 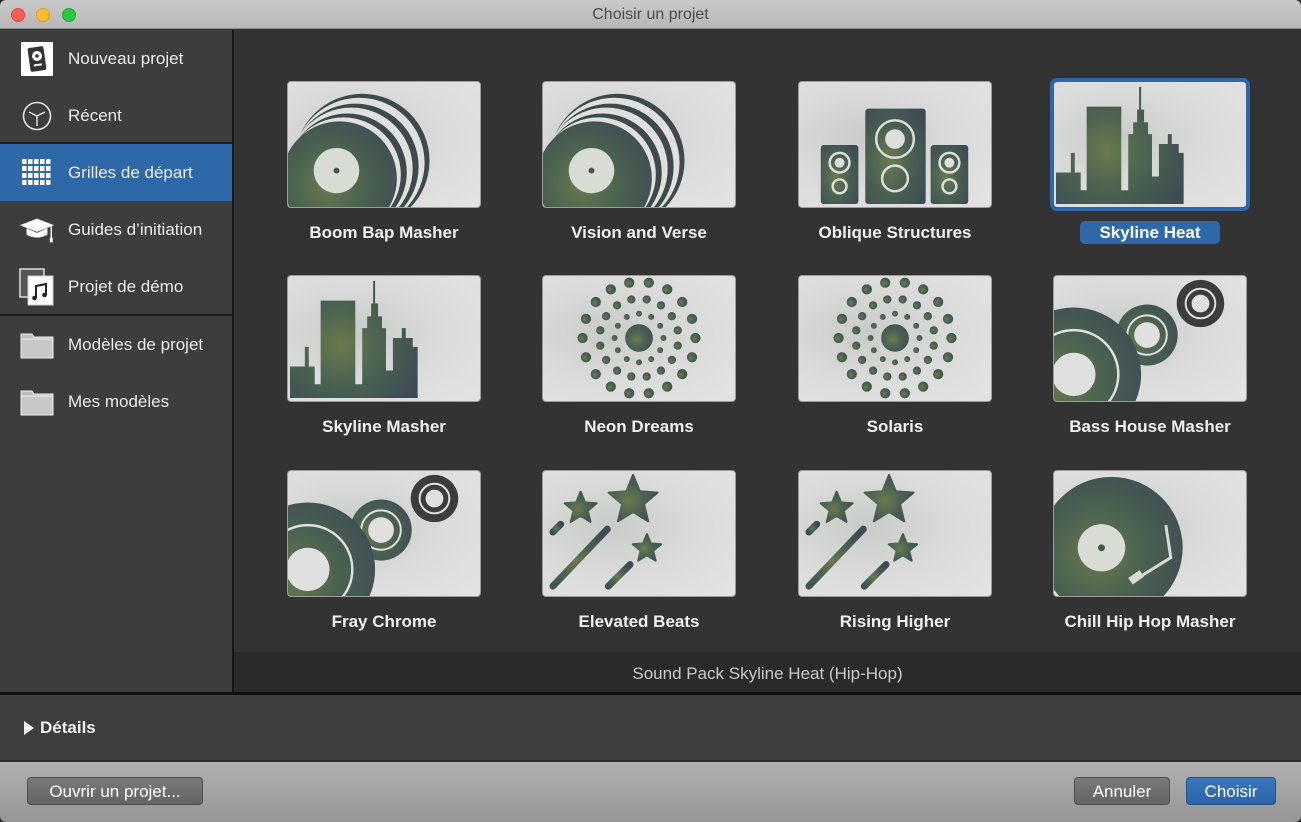 I want to click on sidebar-item-recent: Récent, so click(x=116, y=115).